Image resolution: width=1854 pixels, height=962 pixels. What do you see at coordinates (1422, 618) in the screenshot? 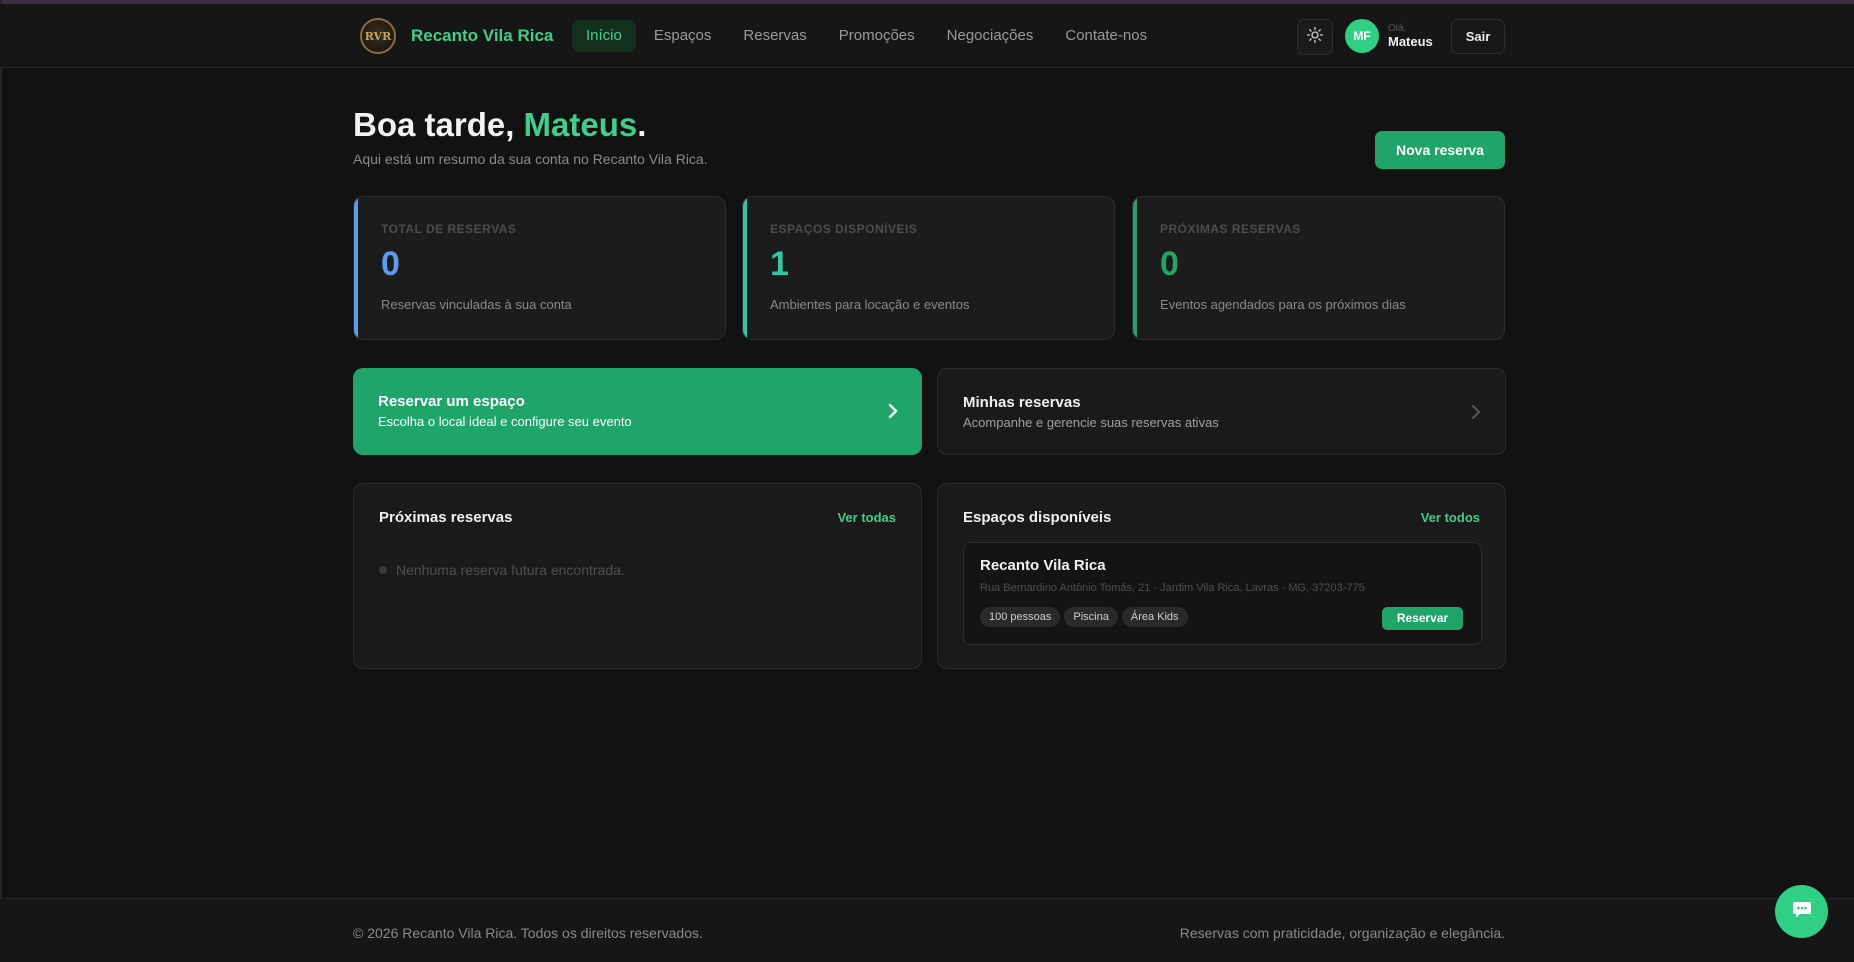
I see `book-space-button: Reservar` at bounding box center [1422, 618].